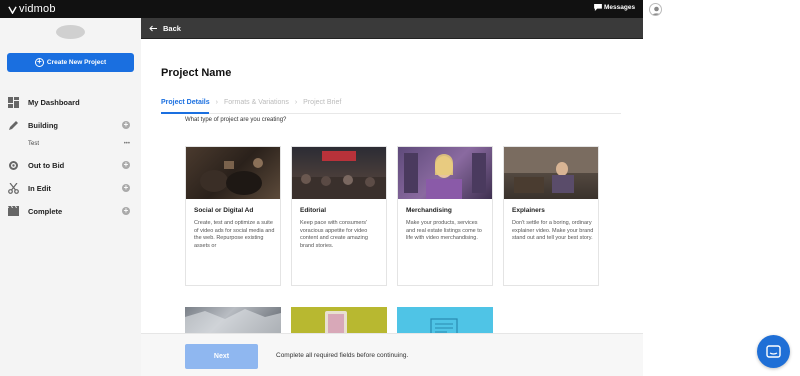 The image size is (800, 376). Describe the element at coordinates (54, 102) in the screenshot. I see `sidebar-item-label: My Dashboard` at that location.